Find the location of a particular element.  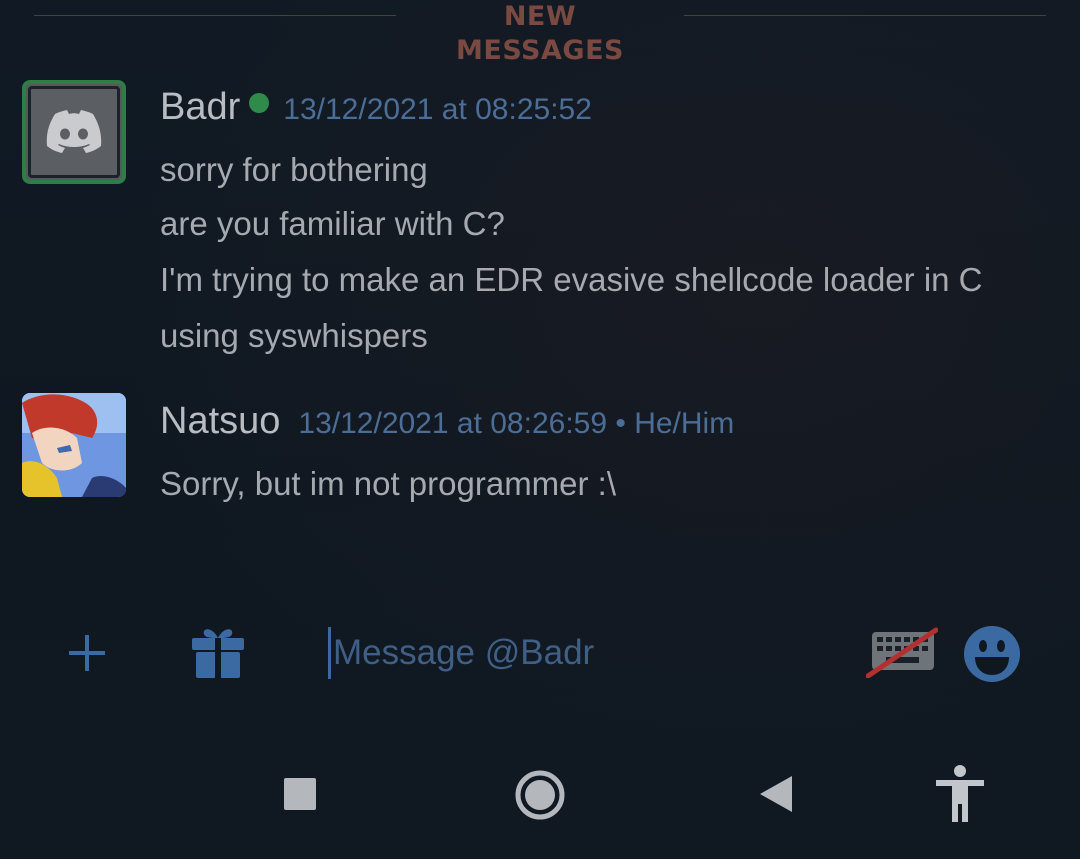

message-header-natsuo: Natsuo 13/12/2021 at 08:26:59 • He/Him is located at coordinates (447, 421).